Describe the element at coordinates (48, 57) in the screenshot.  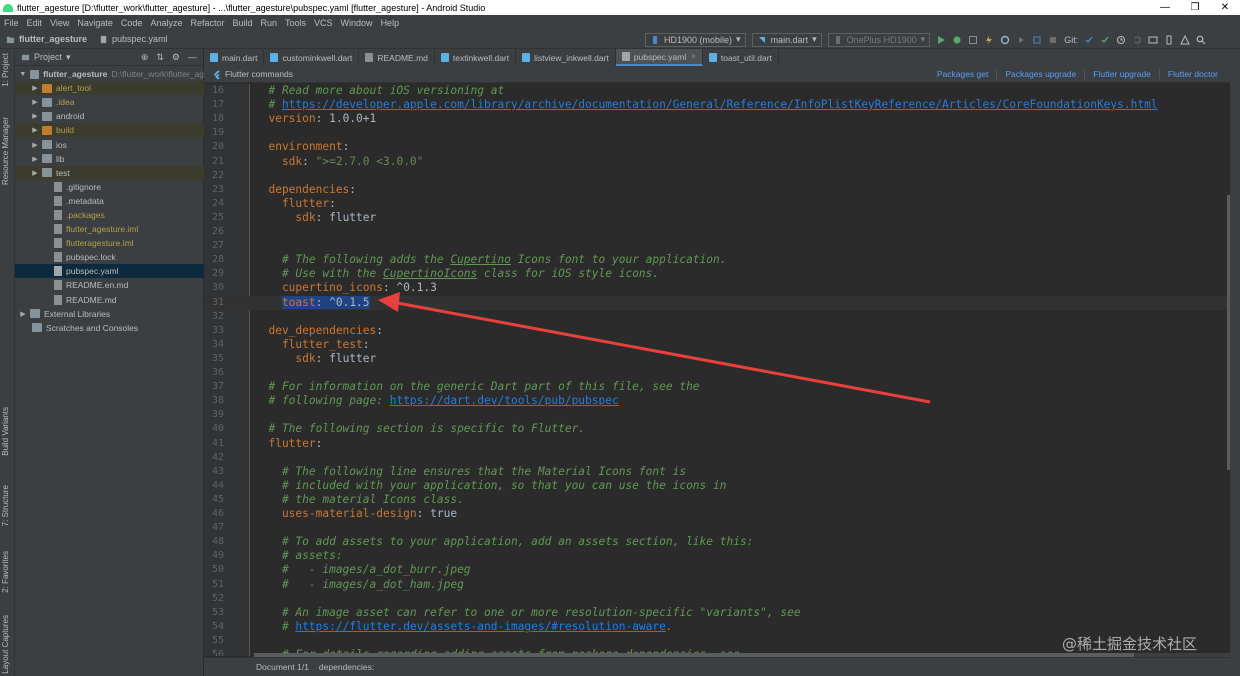
I see `project-view-select: Project` at that location.